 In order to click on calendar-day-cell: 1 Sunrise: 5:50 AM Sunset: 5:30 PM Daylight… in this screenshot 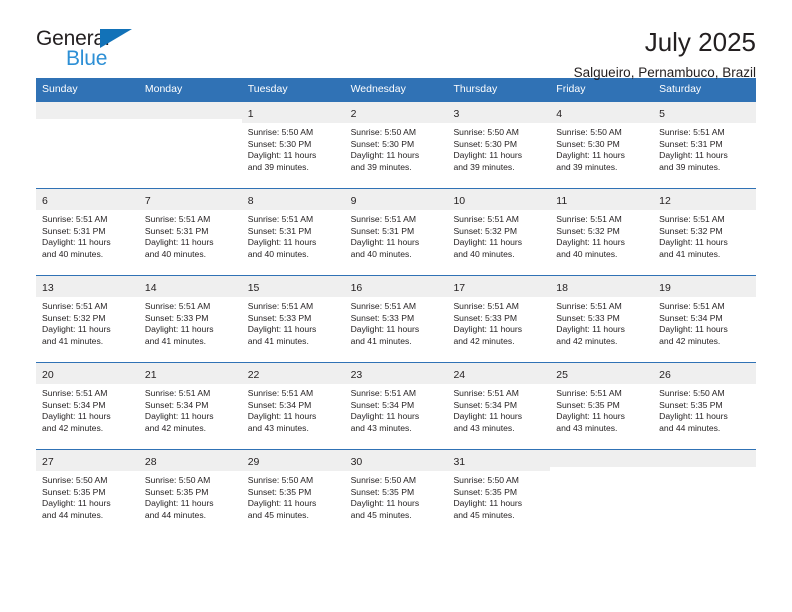, I will do `click(293, 145)`.